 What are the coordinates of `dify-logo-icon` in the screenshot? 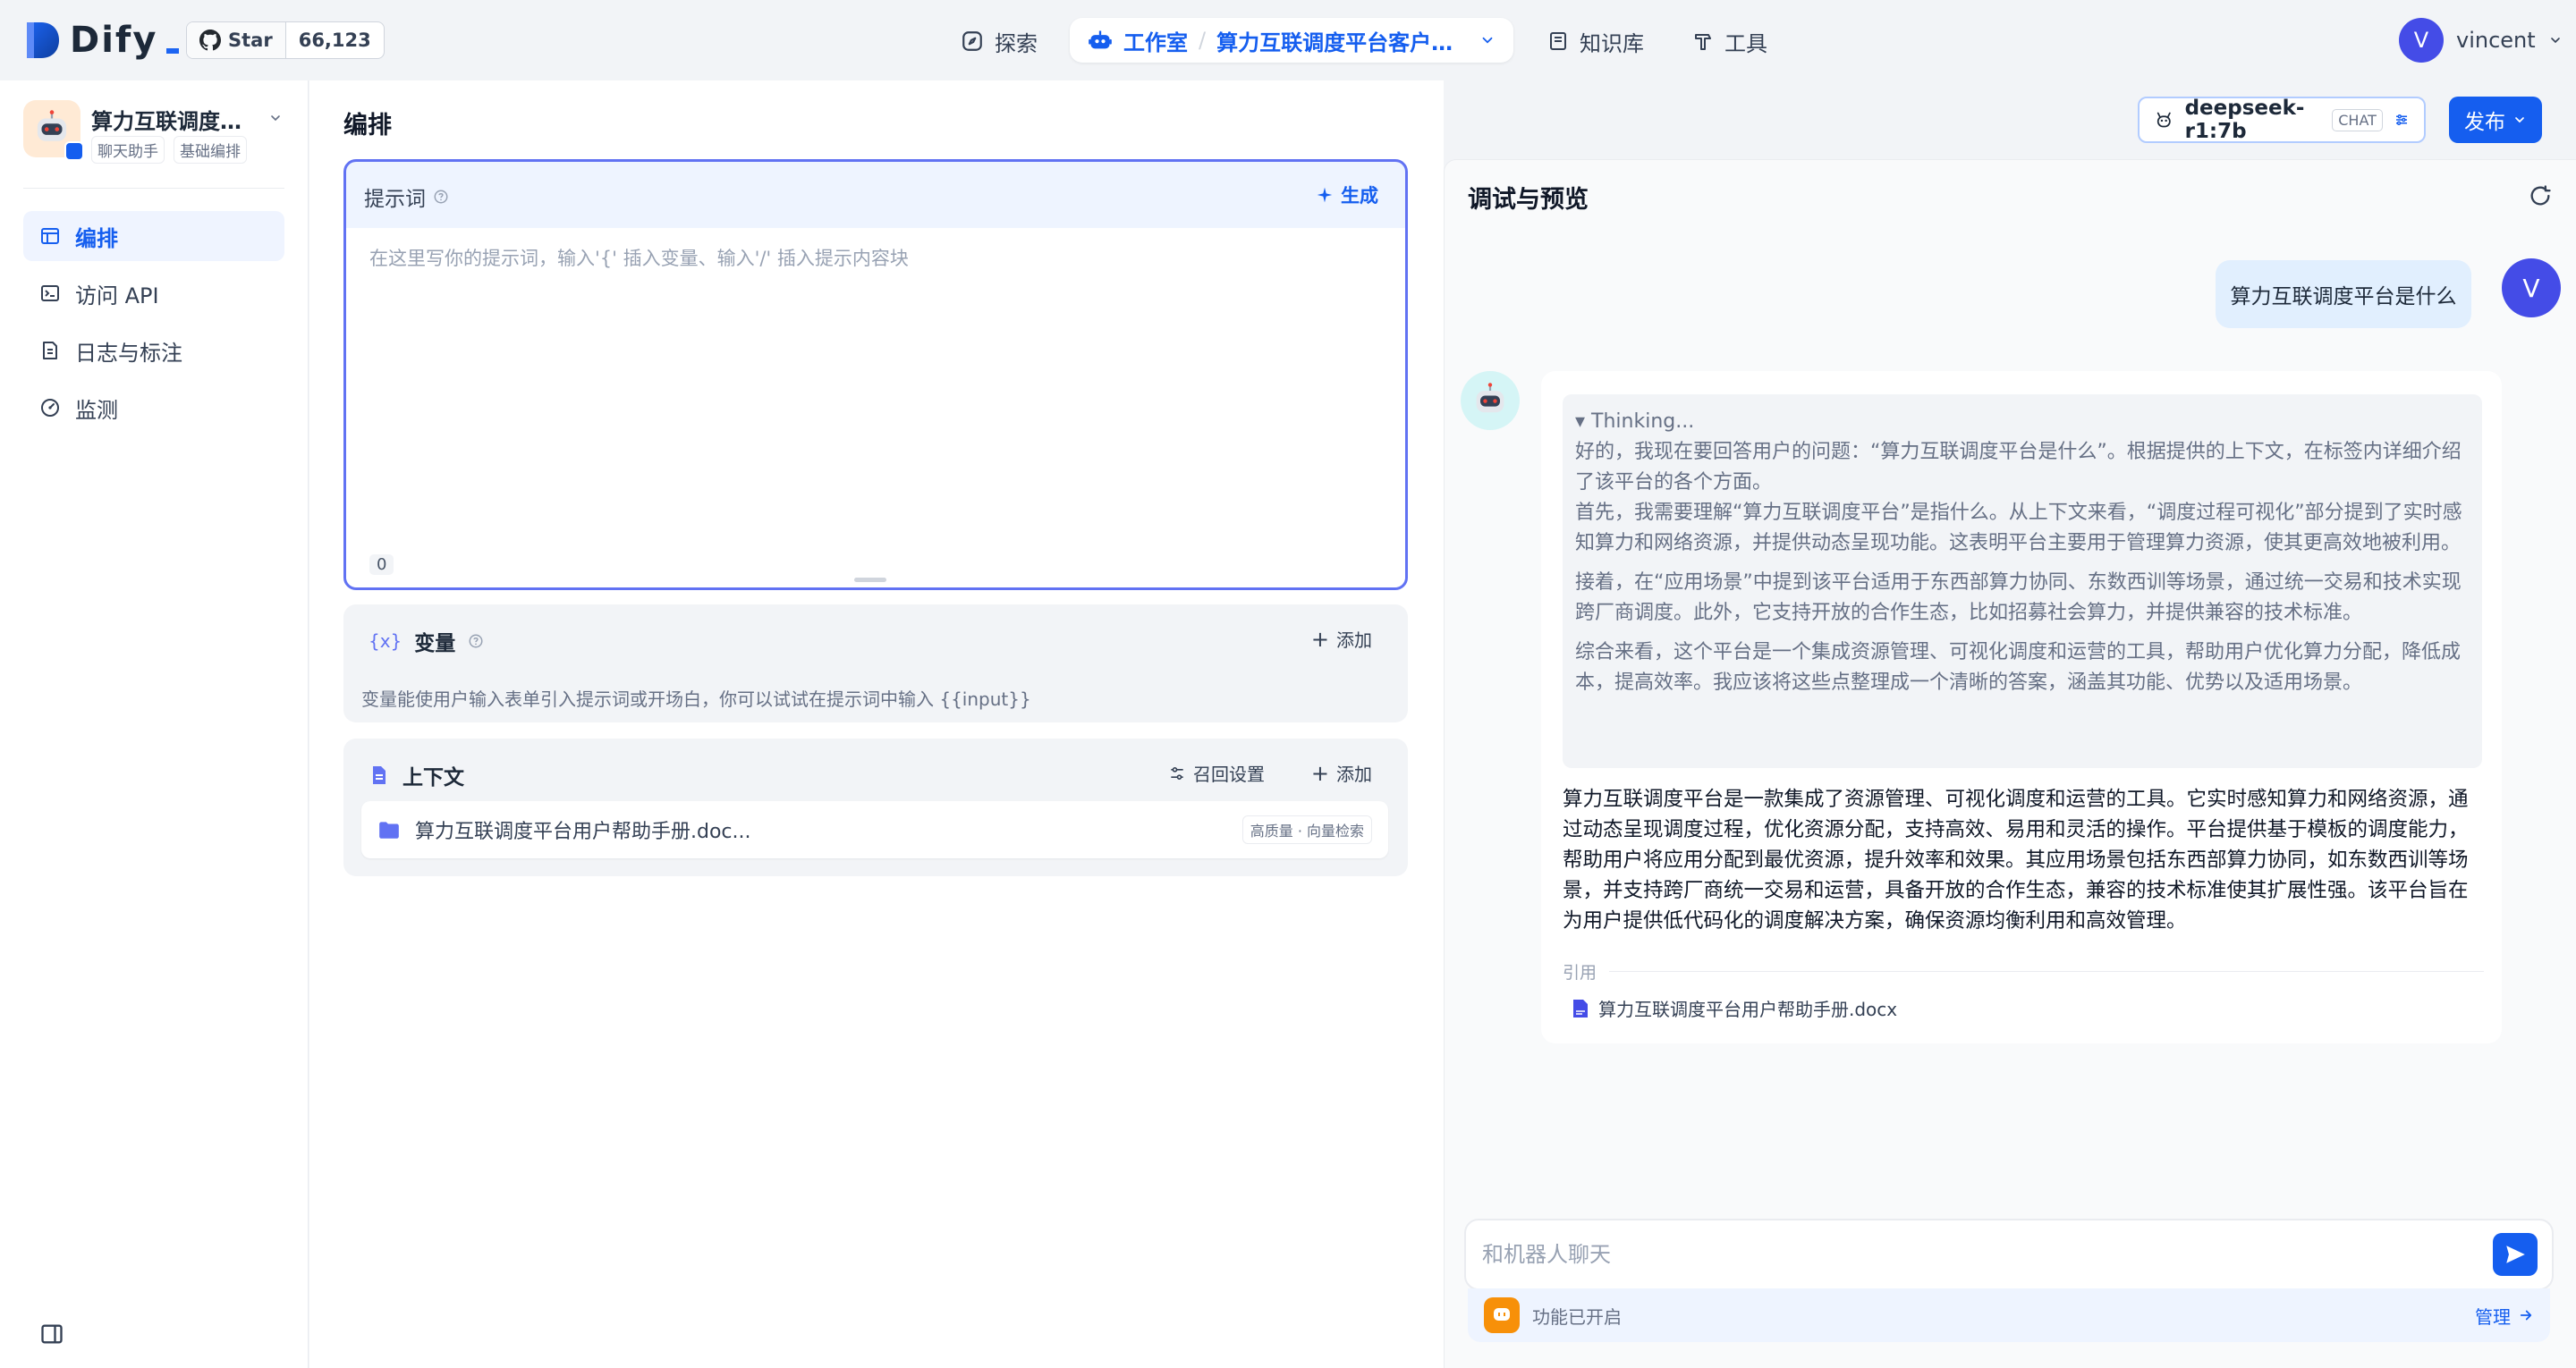 It's located at (43, 40).